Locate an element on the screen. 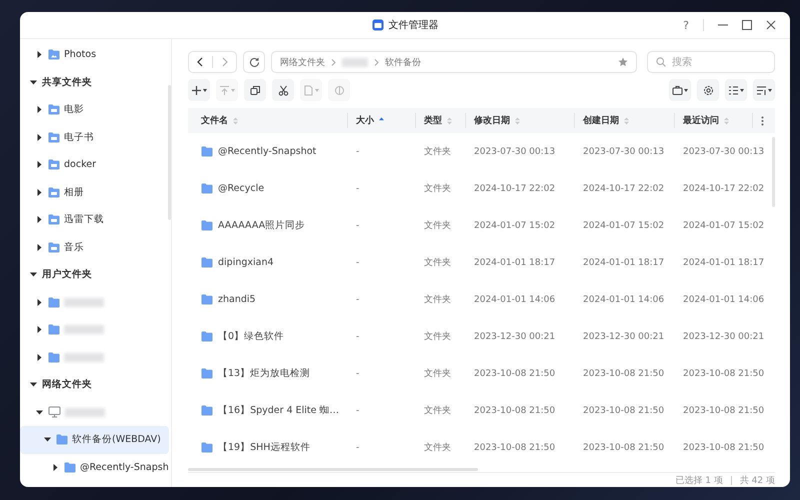  column-header: 最近访问 is located at coordinates (714, 120).